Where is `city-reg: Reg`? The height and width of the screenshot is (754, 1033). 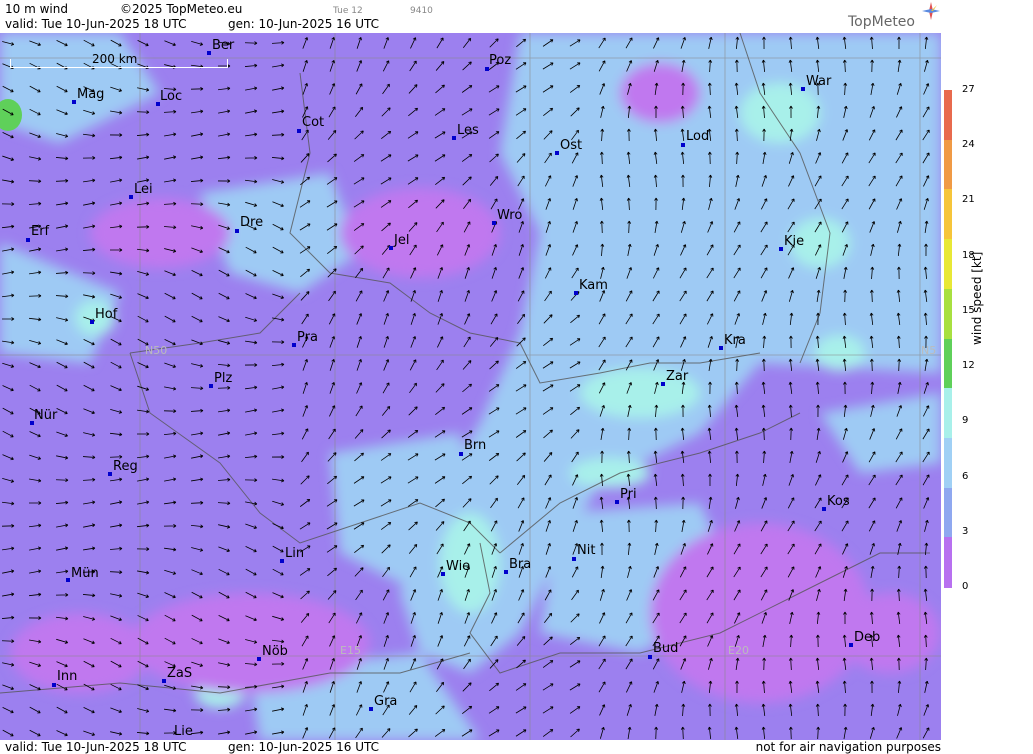
city-reg: Reg is located at coordinates (125, 466).